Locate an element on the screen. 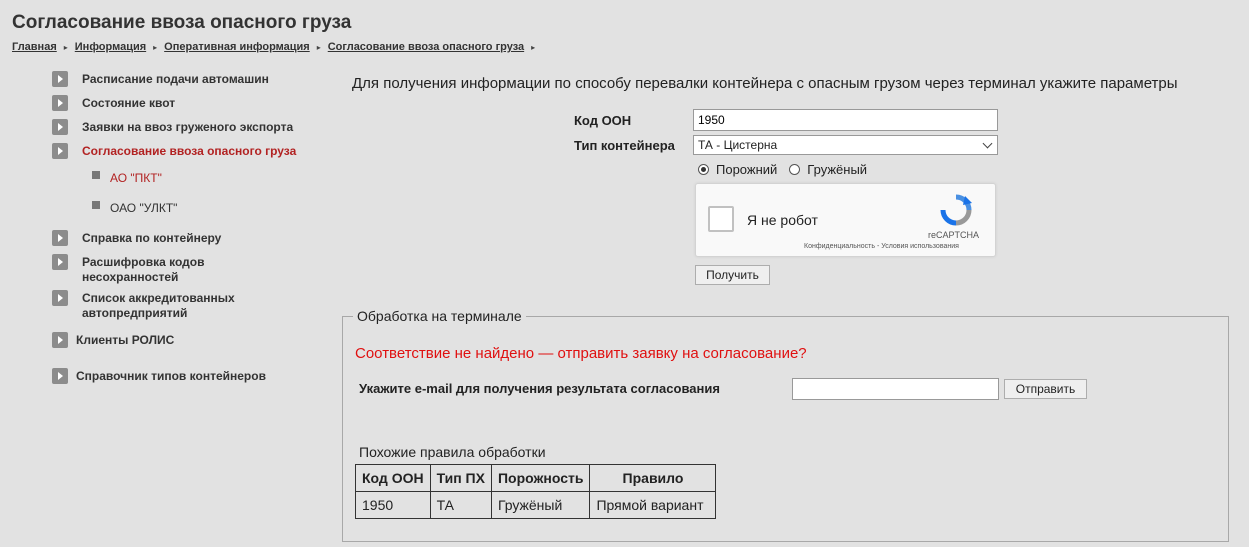 The height and width of the screenshot is (547, 1249). sidebar-item-truck-schedule: Расписание подачи автомашин is located at coordinates (160, 79).